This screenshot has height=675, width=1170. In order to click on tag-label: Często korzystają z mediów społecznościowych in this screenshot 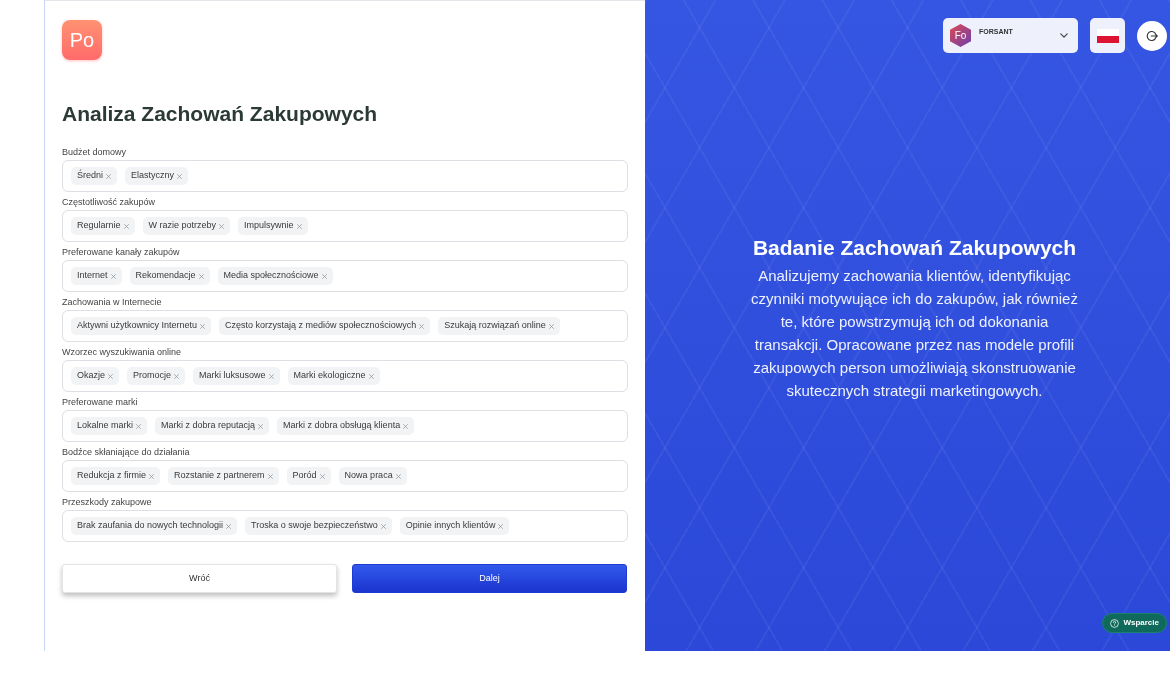, I will do `click(321, 326)`.